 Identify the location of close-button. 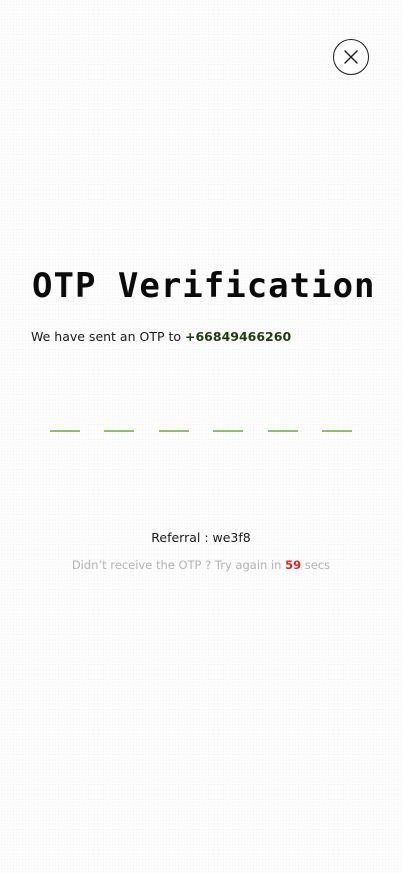
(351, 57).